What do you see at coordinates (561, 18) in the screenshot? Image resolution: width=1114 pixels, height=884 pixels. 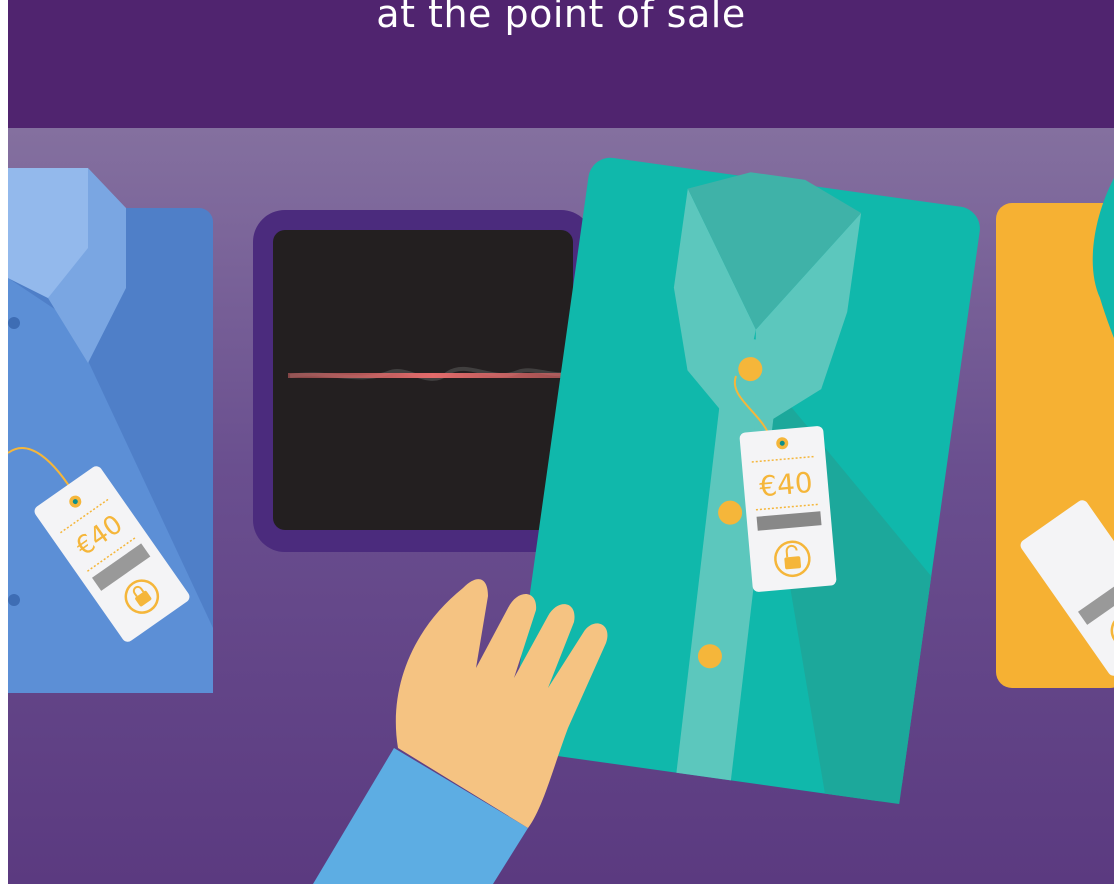 I see `headline: at the point of sale` at bounding box center [561, 18].